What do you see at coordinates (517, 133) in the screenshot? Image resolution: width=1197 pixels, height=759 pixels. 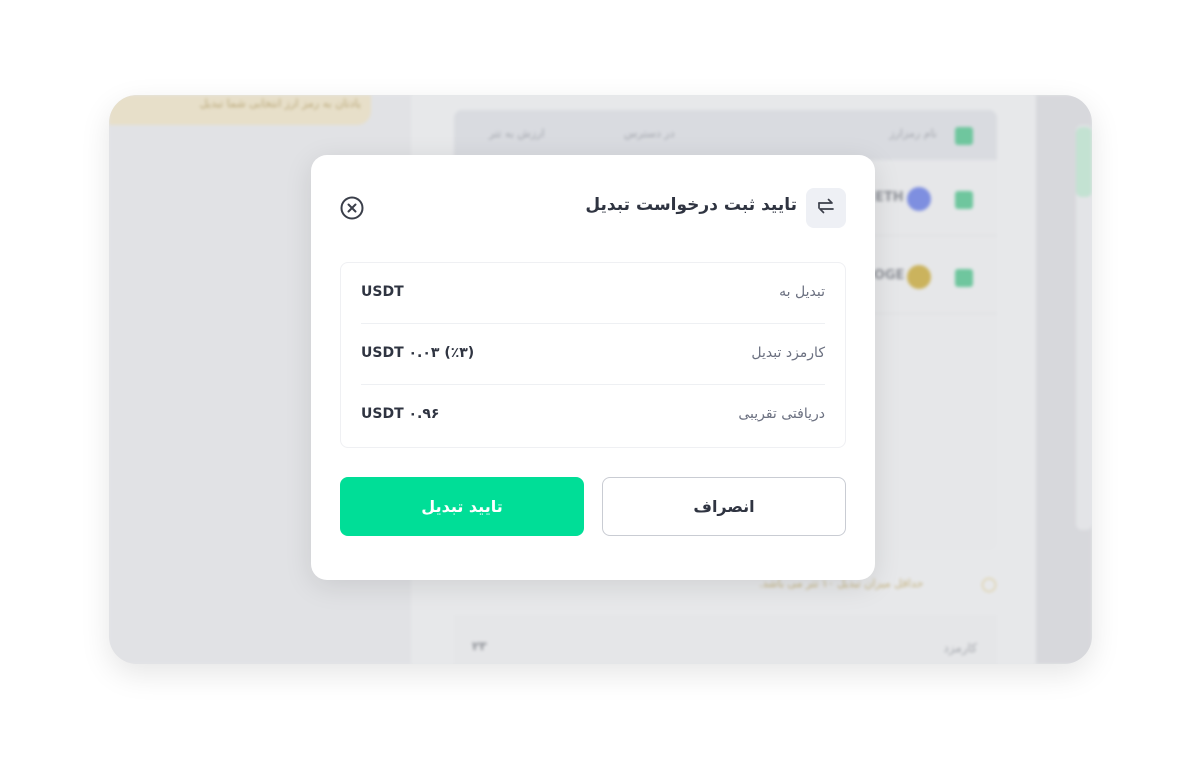 I see `bg-header-value: ارزش به تتر` at bounding box center [517, 133].